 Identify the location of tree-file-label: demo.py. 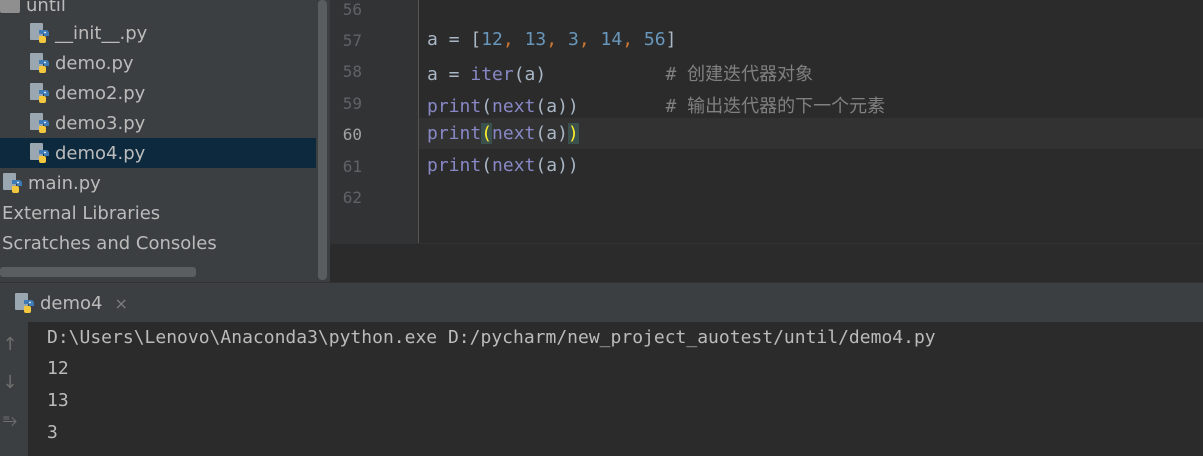
(94, 63).